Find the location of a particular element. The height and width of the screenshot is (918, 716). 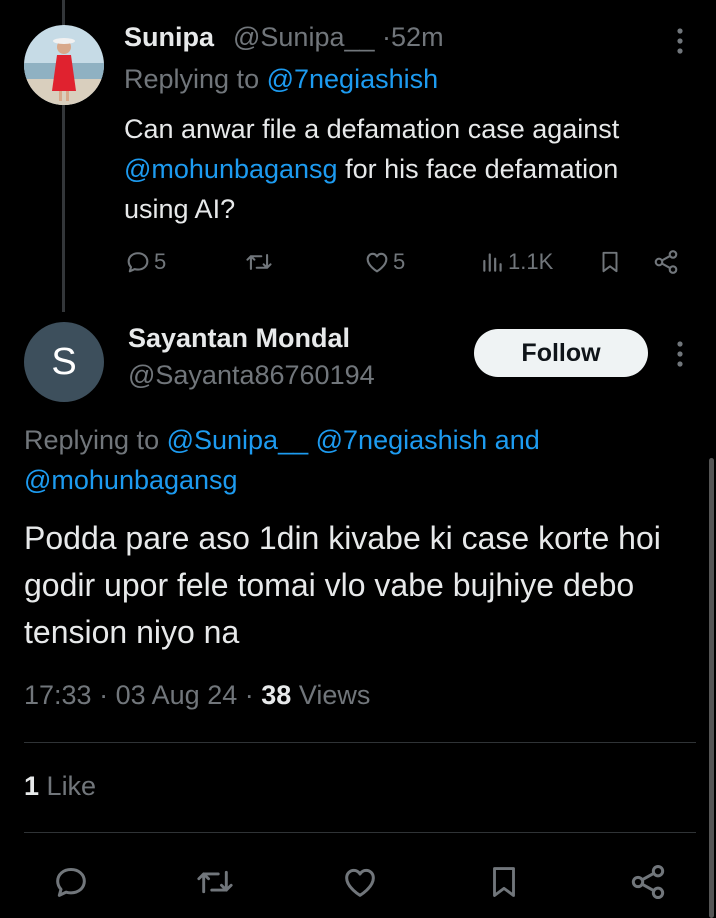

tweet1-retweet-button is located at coordinates (259, 262).